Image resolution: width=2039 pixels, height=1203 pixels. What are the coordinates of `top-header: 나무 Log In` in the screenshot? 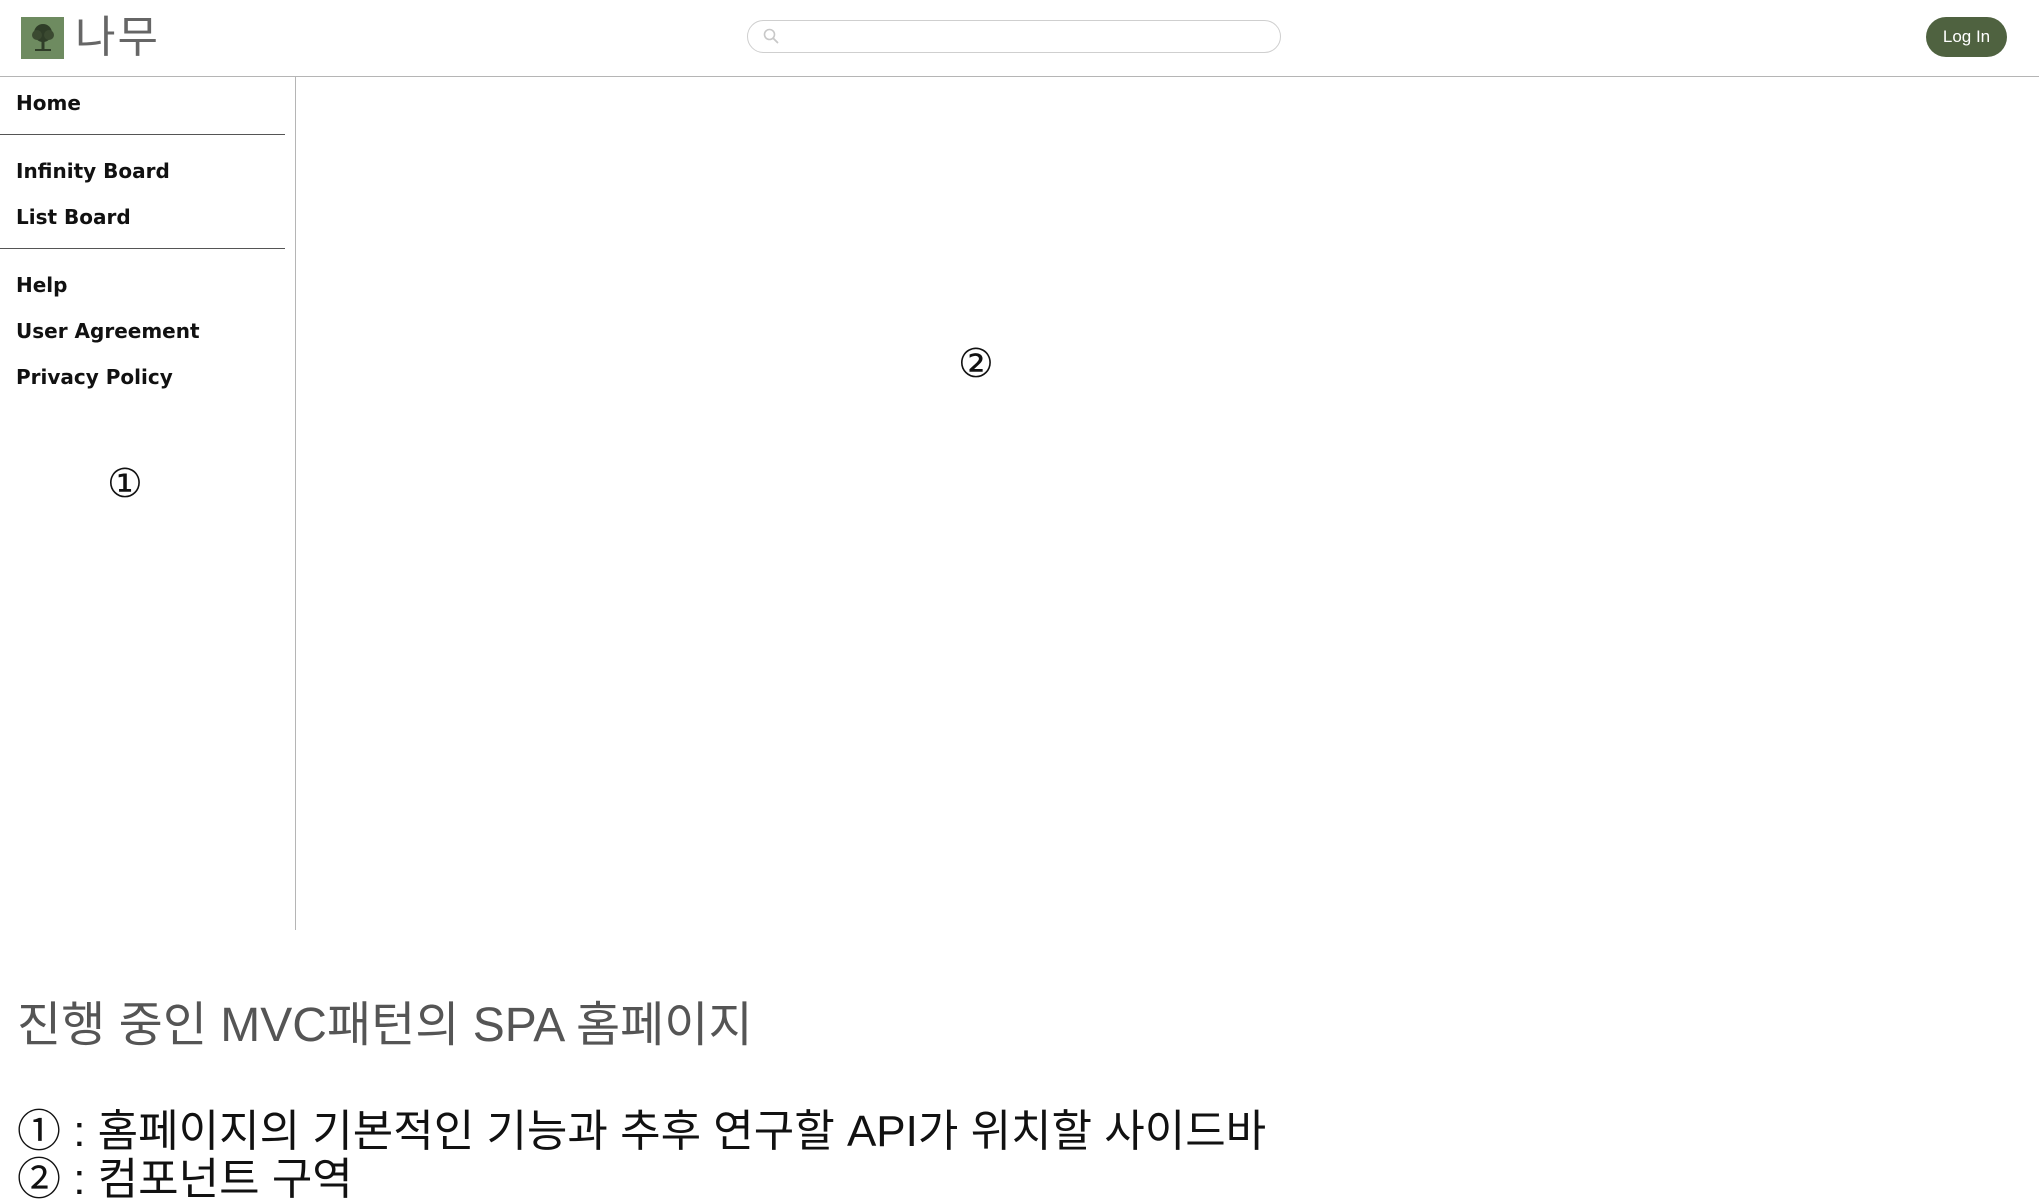 It's located at (1019, 38).